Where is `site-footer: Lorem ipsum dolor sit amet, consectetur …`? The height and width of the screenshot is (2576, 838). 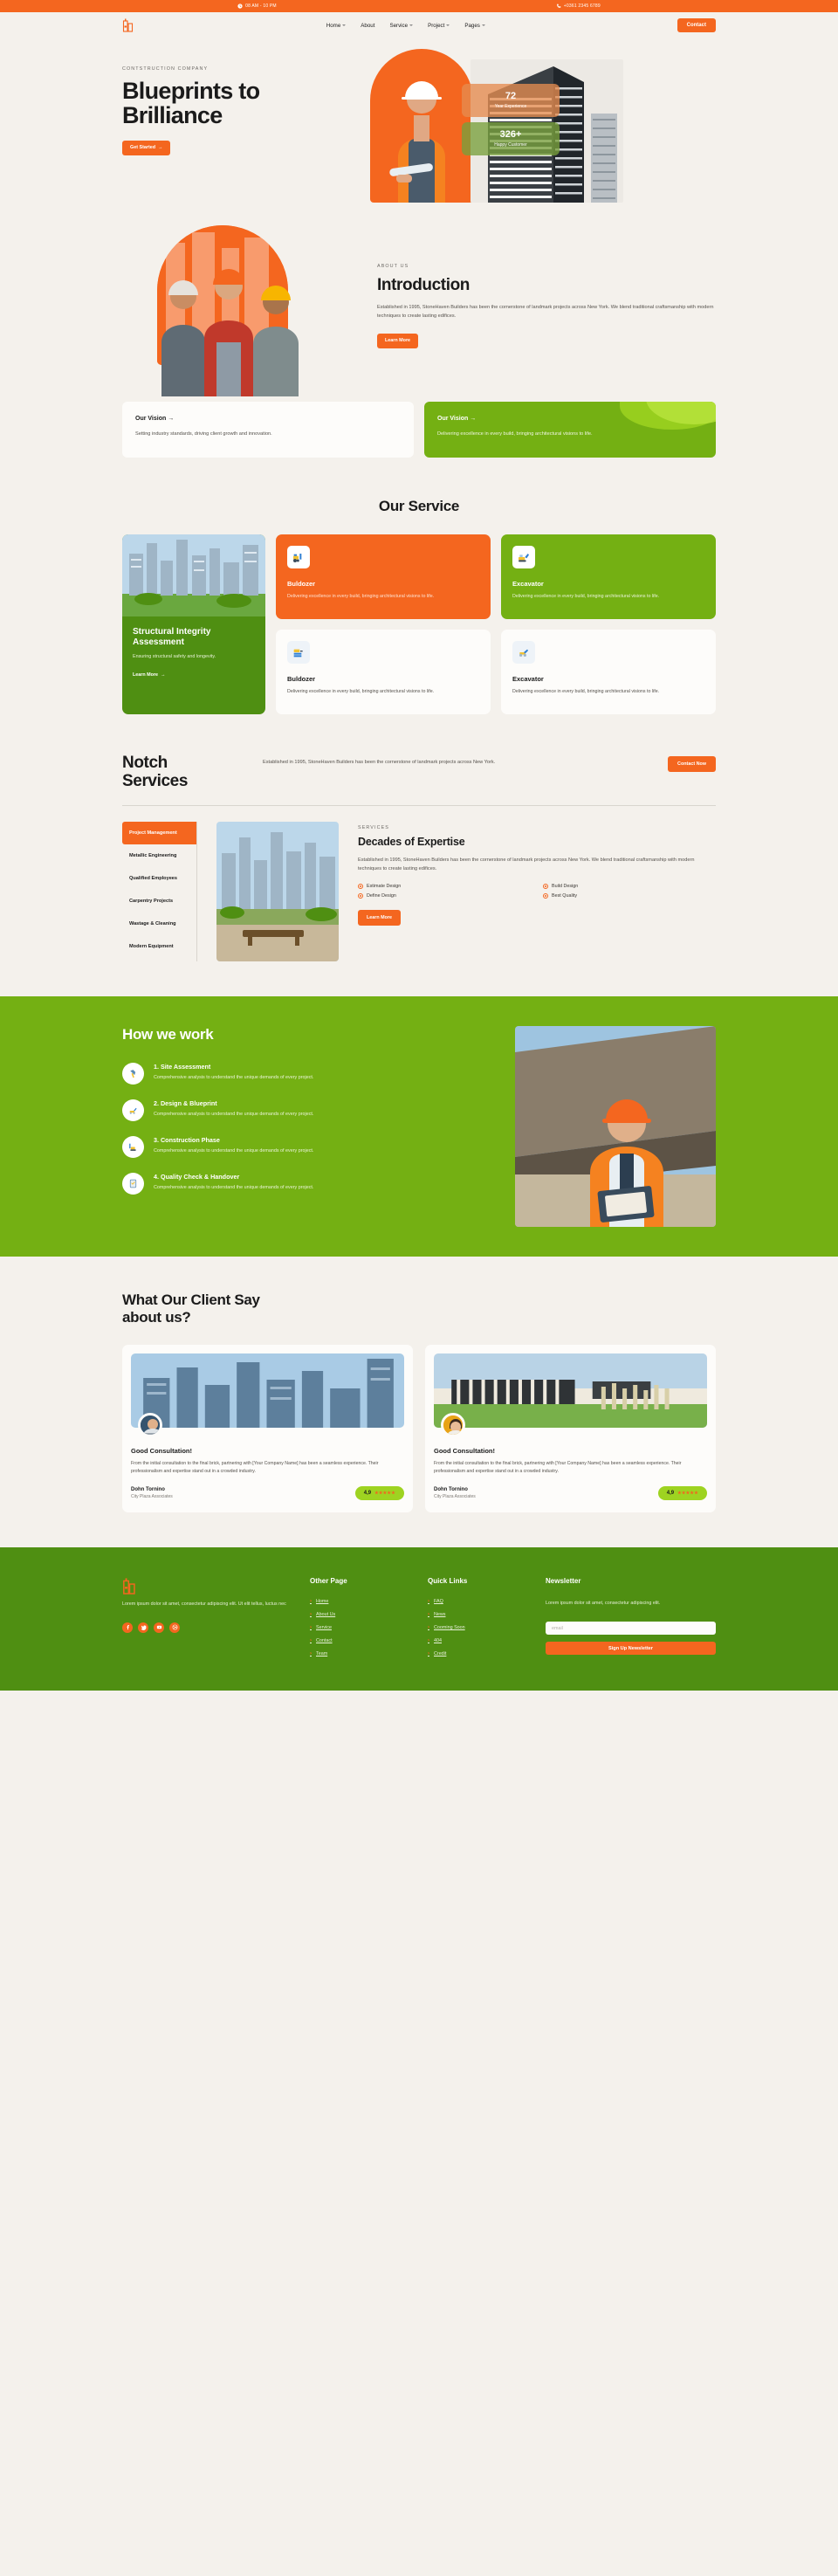
site-footer: Lorem ipsum dolor sit amet, consectetur … is located at coordinates (419, 1619).